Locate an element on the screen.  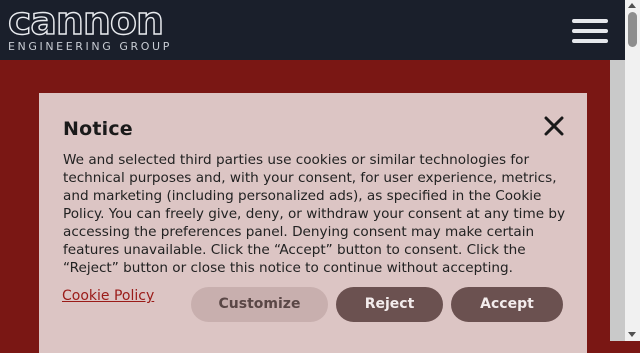
scroll-down-arrow-icon is located at coordinates (632, 334).